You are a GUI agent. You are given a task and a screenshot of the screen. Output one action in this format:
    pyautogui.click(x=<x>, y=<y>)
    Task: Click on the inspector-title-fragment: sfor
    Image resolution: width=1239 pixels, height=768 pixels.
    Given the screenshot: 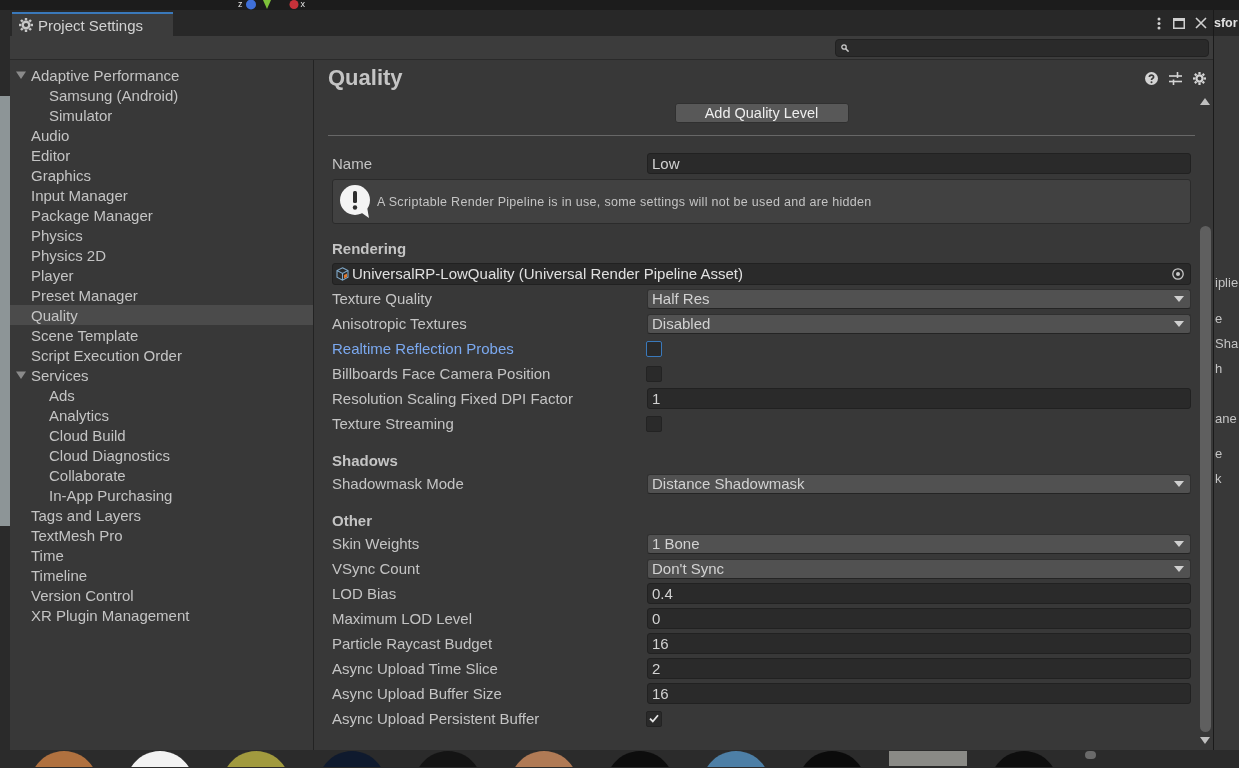 What is the action you would take?
    pyautogui.click(x=1226, y=23)
    